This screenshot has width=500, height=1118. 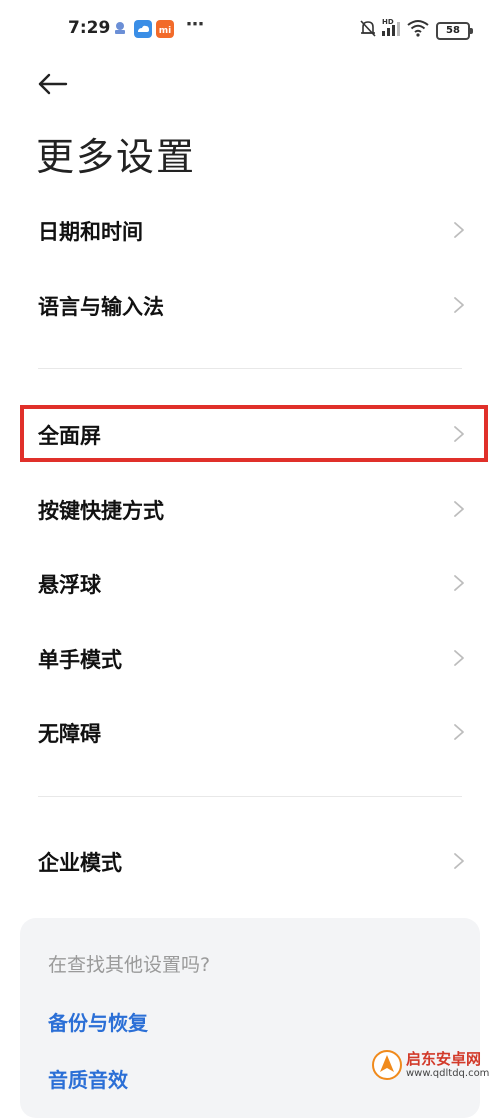 What do you see at coordinates (250, 509) in the screenshot?
I see `settings-item-button-shortcuts: 按键快捷方式` at bounding box center [250, 509].